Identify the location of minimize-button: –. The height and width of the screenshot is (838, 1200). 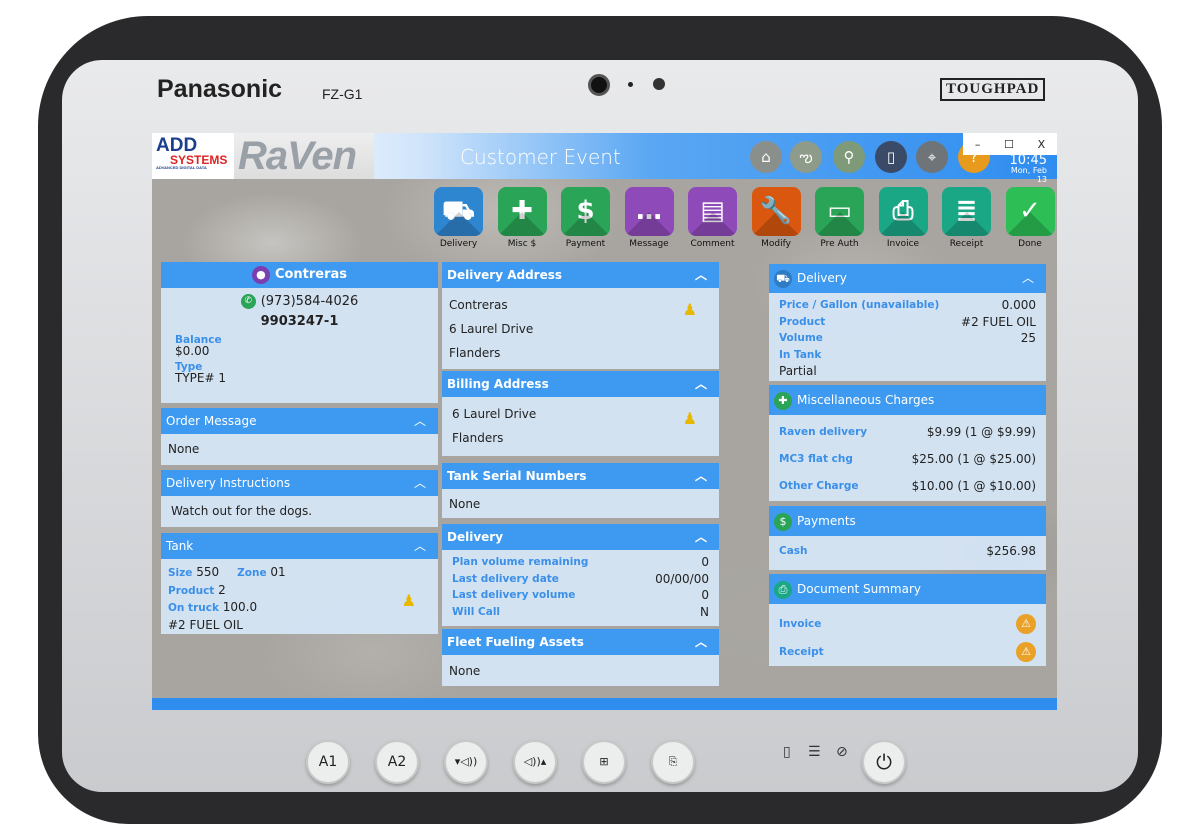
(978, 144).